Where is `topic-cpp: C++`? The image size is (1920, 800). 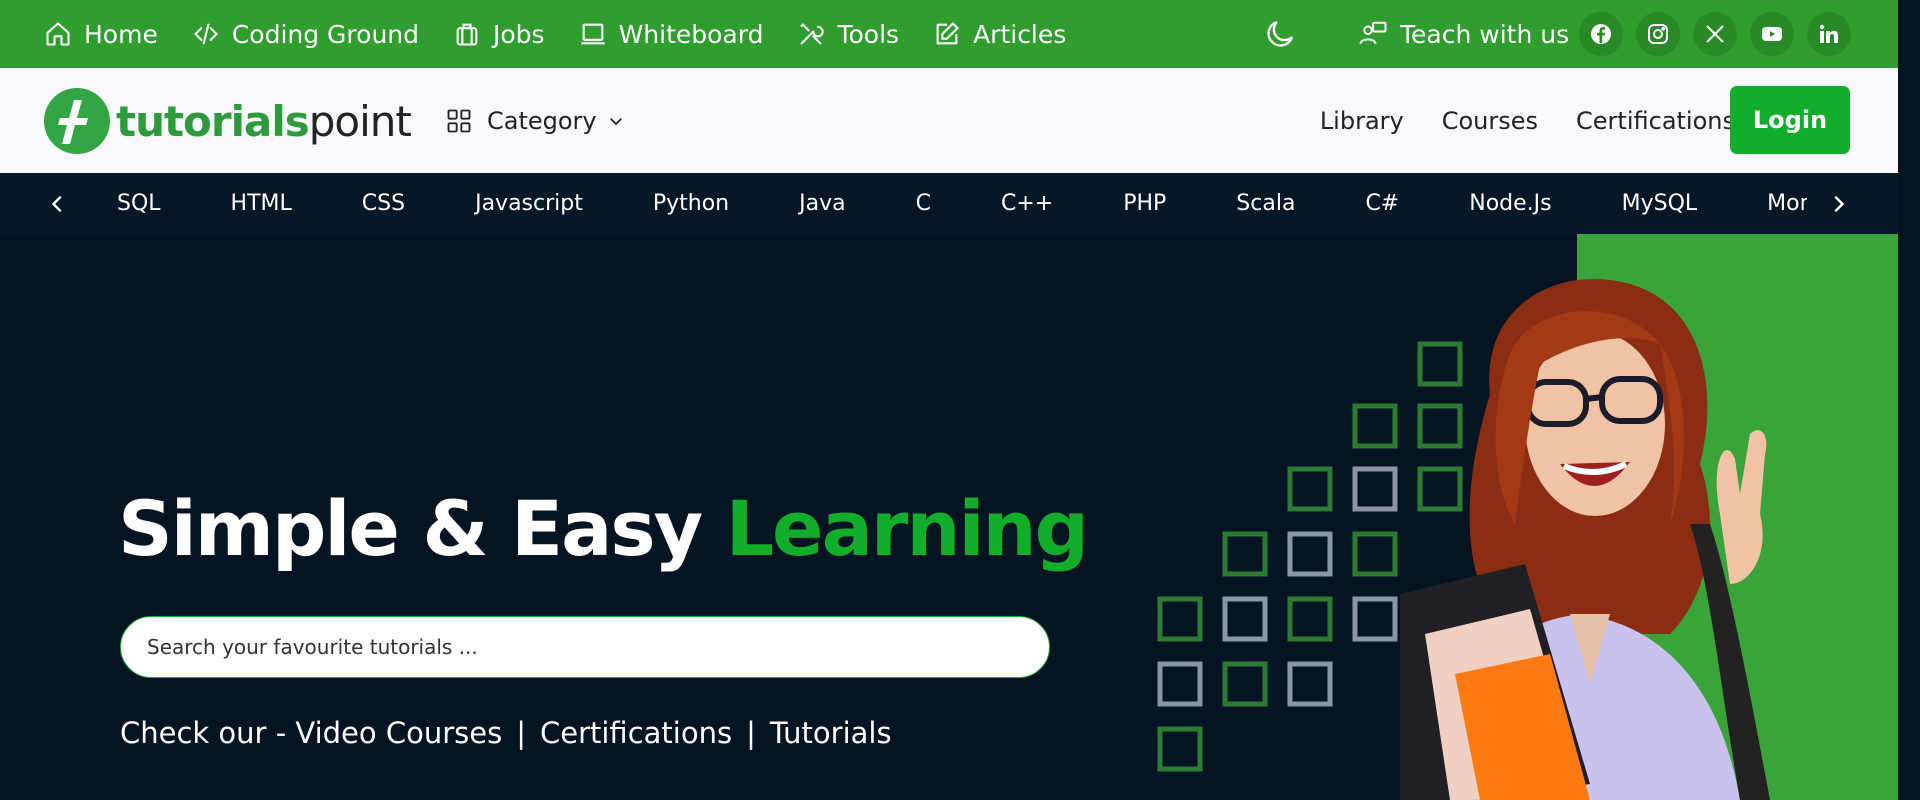 topic-cpp: C++ is located at coordinates (1027, 203).